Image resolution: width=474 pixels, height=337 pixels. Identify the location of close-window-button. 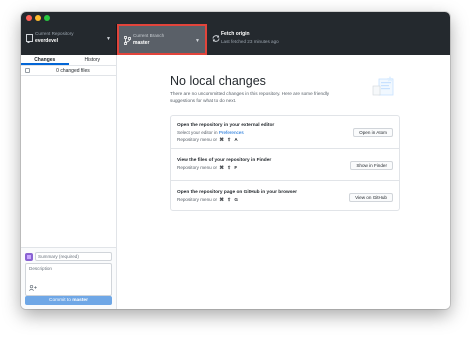
(29, 18).